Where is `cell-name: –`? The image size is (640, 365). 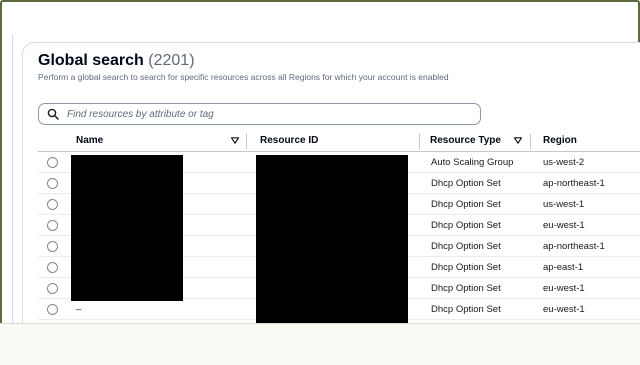 cell-name: – is located at coordinates (79, 309).